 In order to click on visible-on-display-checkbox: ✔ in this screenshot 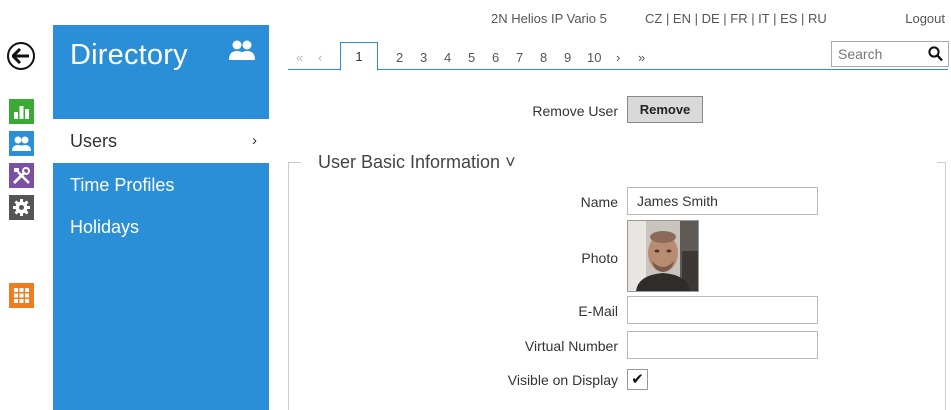, I will do `click(637, 379)`.